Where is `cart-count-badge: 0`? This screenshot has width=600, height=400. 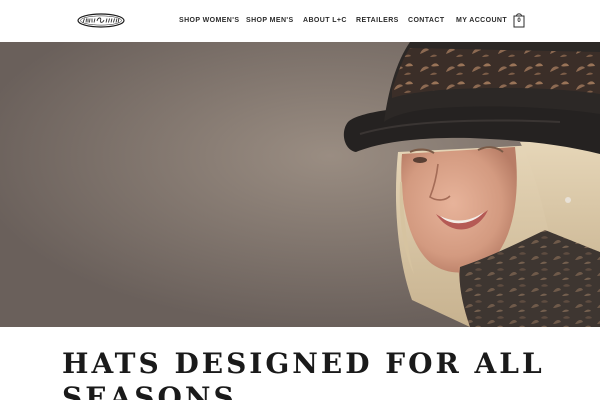 cart-count-badge: 0 is located at coordinates (519, 21).